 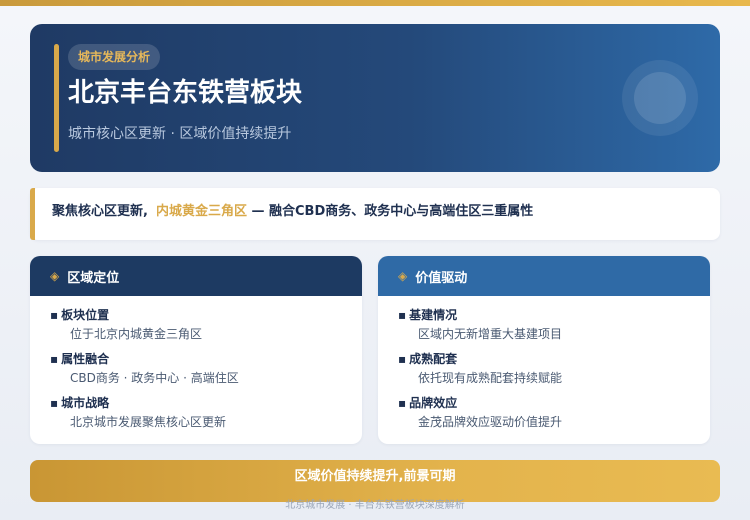 What do you see at coordinates (201, 211) in the screenshot?
I see `highlight-emphasis: 内城黄金三角区` at bounding box center [201, 211].